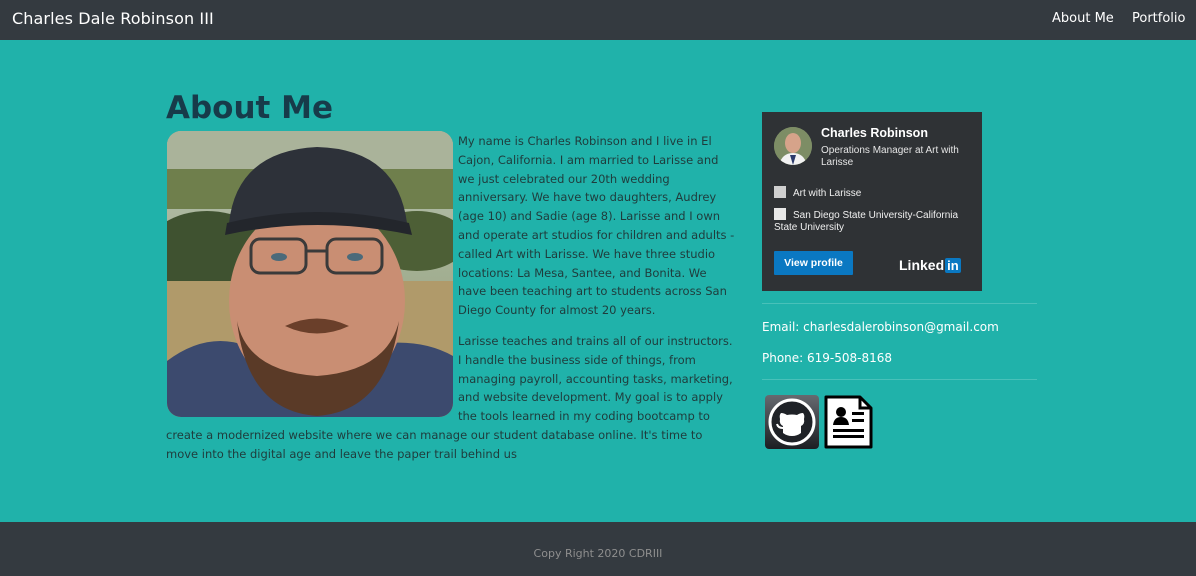 The height and width of the screenshot is (576, 1196). I want to click on footer-copyright: Copy Right 2020 CDRIII, so click(598, 553).